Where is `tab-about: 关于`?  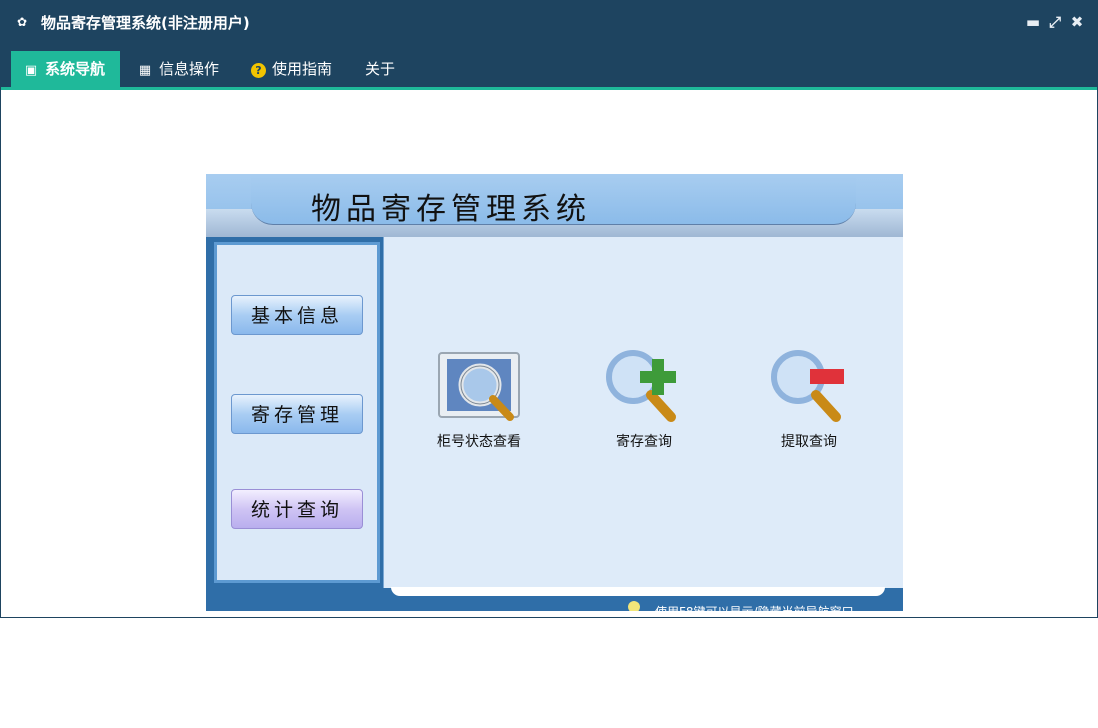 tab-about: 关于 is located at coordinates (380, 69).